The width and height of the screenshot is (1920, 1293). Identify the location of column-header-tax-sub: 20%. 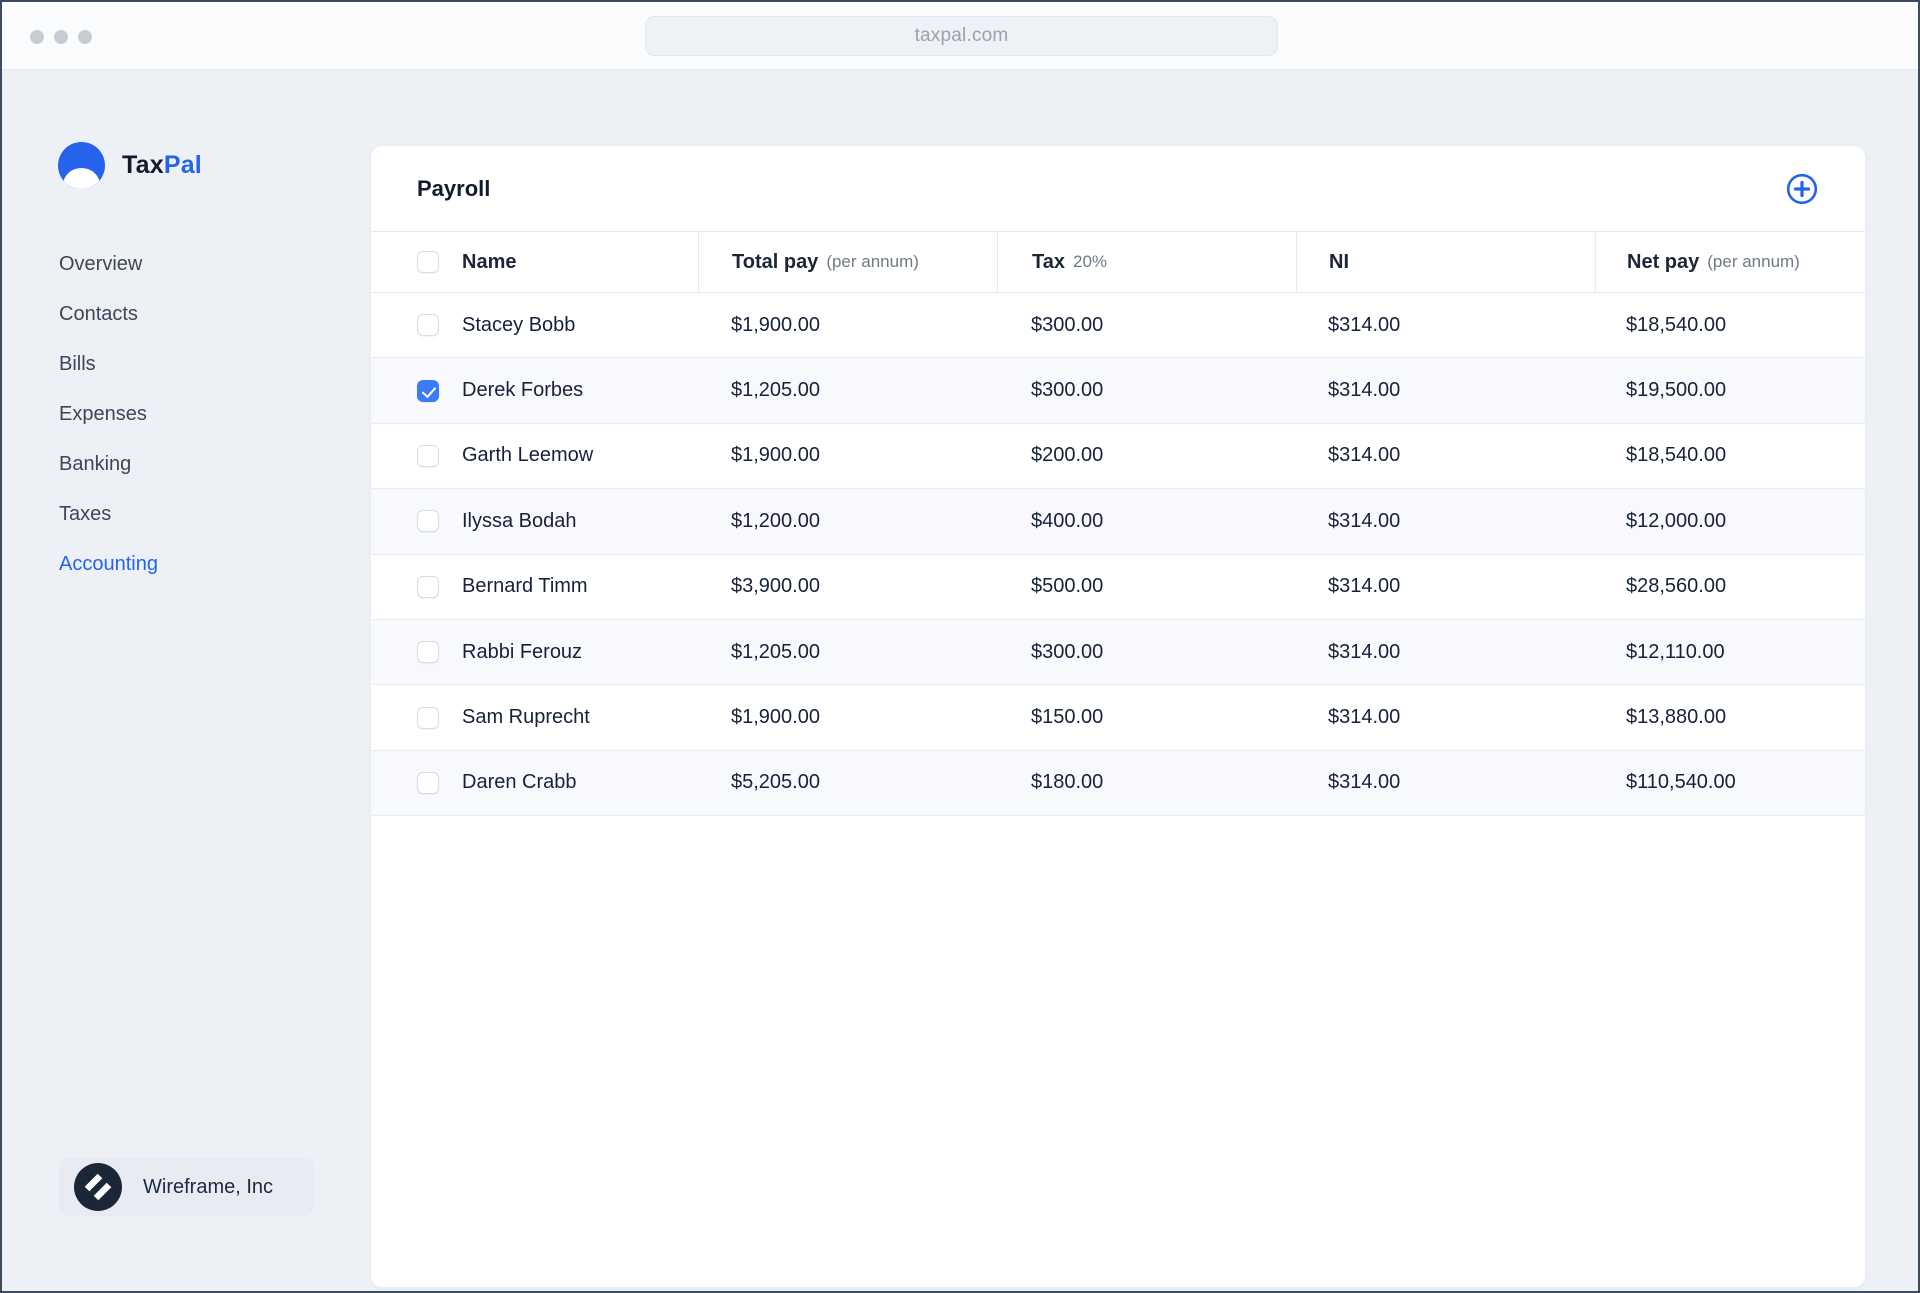
(1090, 261).